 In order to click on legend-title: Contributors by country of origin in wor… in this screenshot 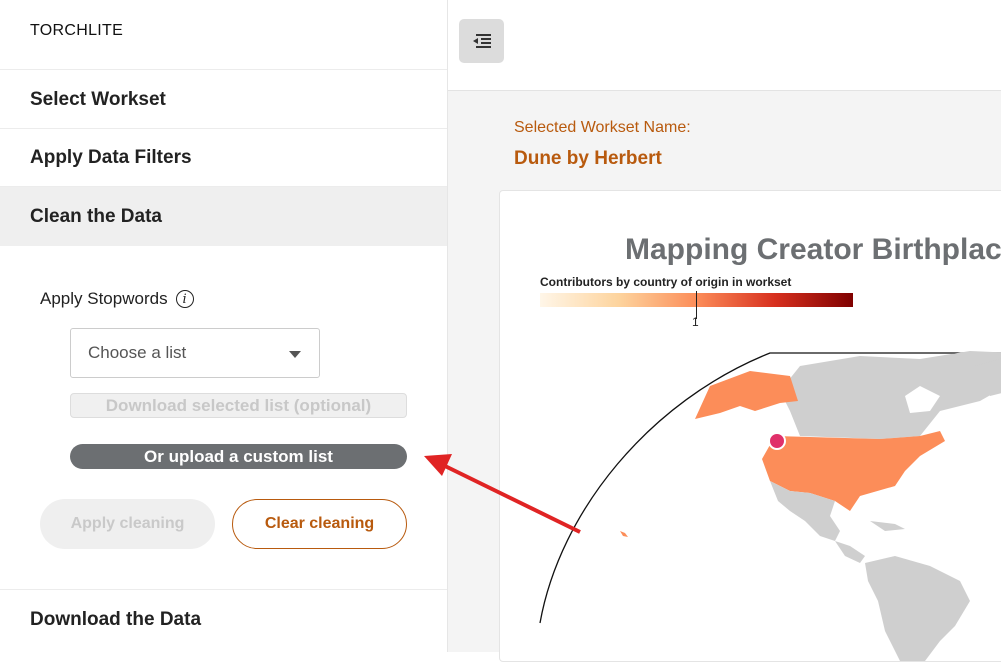, I will do `click(666, 282)`.